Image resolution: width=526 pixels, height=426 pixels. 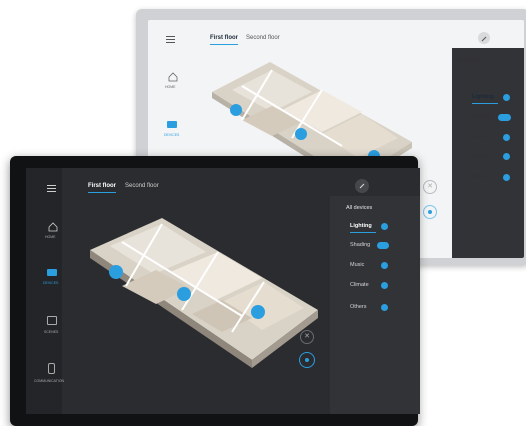 I want to click on nav-scenes-label: SCENES, so click(x=51, y=332).